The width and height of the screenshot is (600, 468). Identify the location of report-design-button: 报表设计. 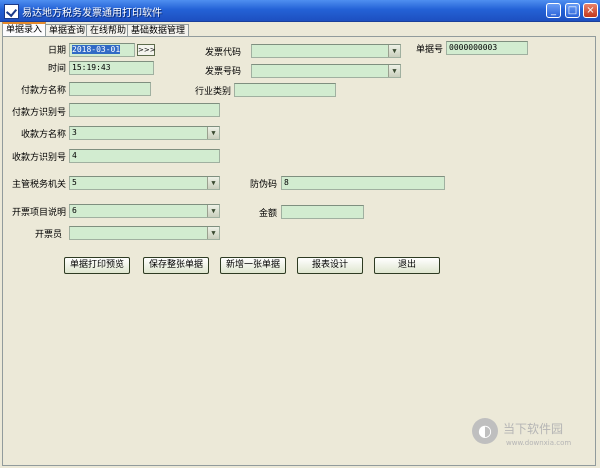
(330, 265).